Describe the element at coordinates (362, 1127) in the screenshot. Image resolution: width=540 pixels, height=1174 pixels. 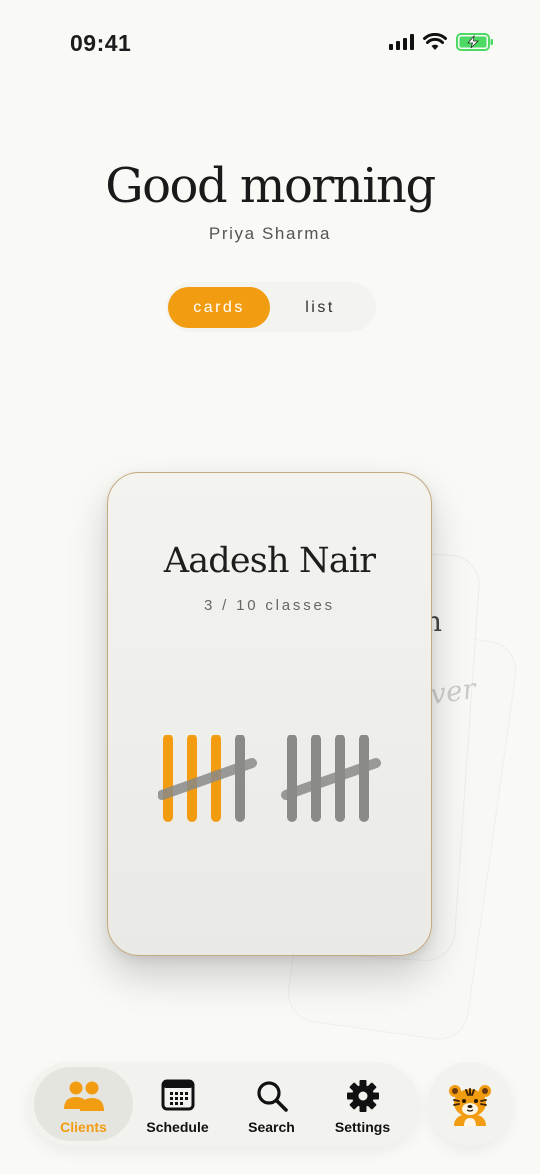
I see `tab-settings-label: Settings` at that location.